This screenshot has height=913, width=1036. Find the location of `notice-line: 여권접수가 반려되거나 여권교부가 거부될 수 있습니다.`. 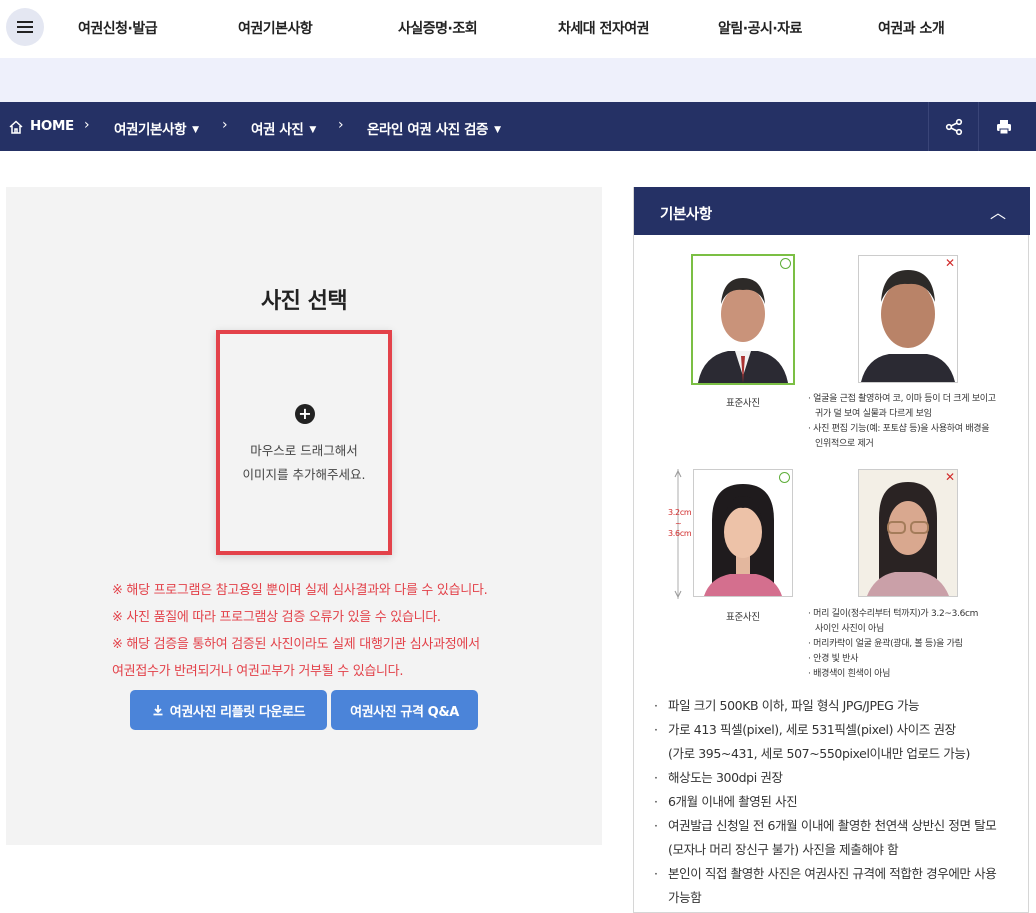

notice-line: 여권접수가 반려되거나 여권교부가 거부될 수 있습니다. is located at coordinates (258, 671).